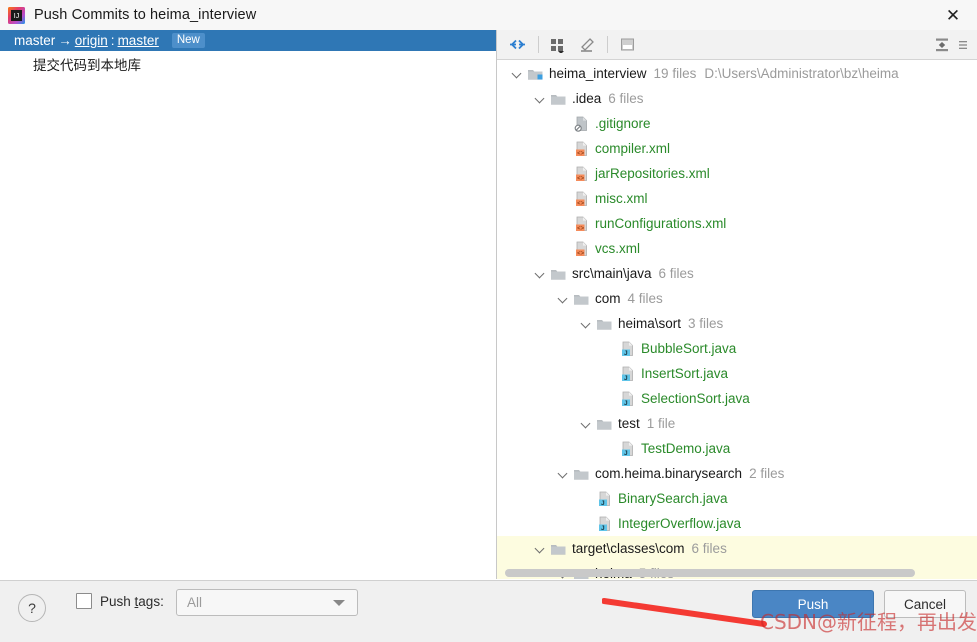 The width and height of the screenshot is (977, 642). Describe the element at coordinates (685, 373) in the screenshot. I see `tree-file-name: InsertSort.java` at that location.